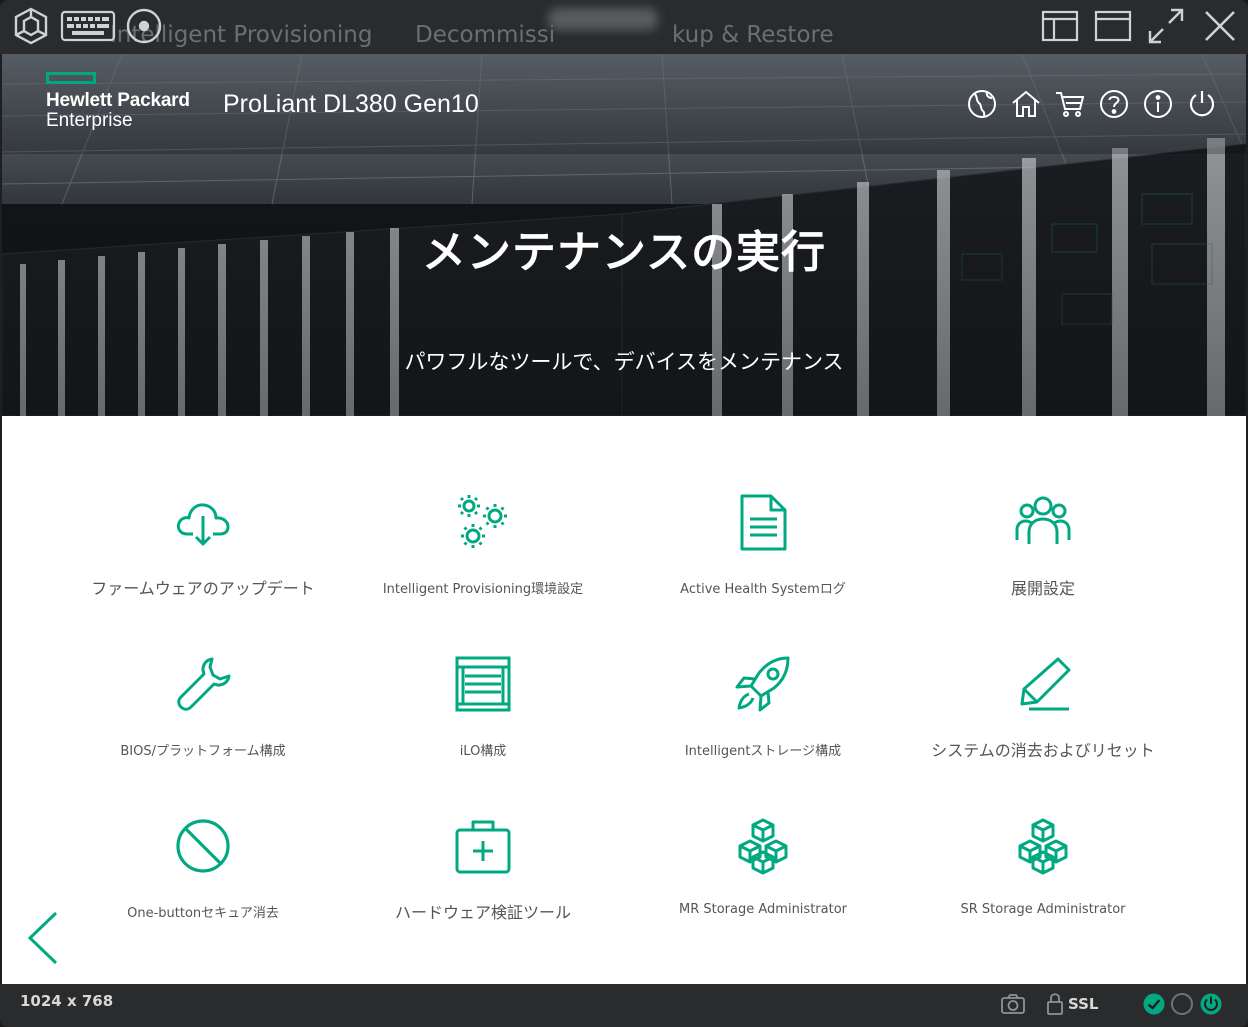 The width and height of the screenshot is (1248, 1027). Describe the element at coordinates (203, 684) in the screenshot. I see `wrench-icon` at that location.